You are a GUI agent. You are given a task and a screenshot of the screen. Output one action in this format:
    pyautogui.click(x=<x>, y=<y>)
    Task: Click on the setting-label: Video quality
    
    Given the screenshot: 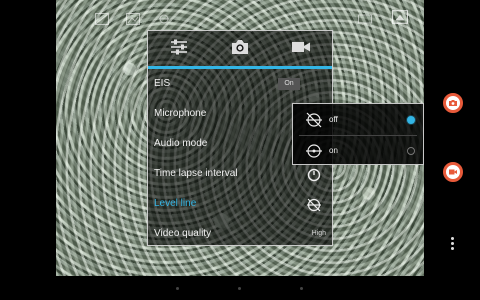 What is the action you would take?
    pyautogui.click(x=183, y=233)
    